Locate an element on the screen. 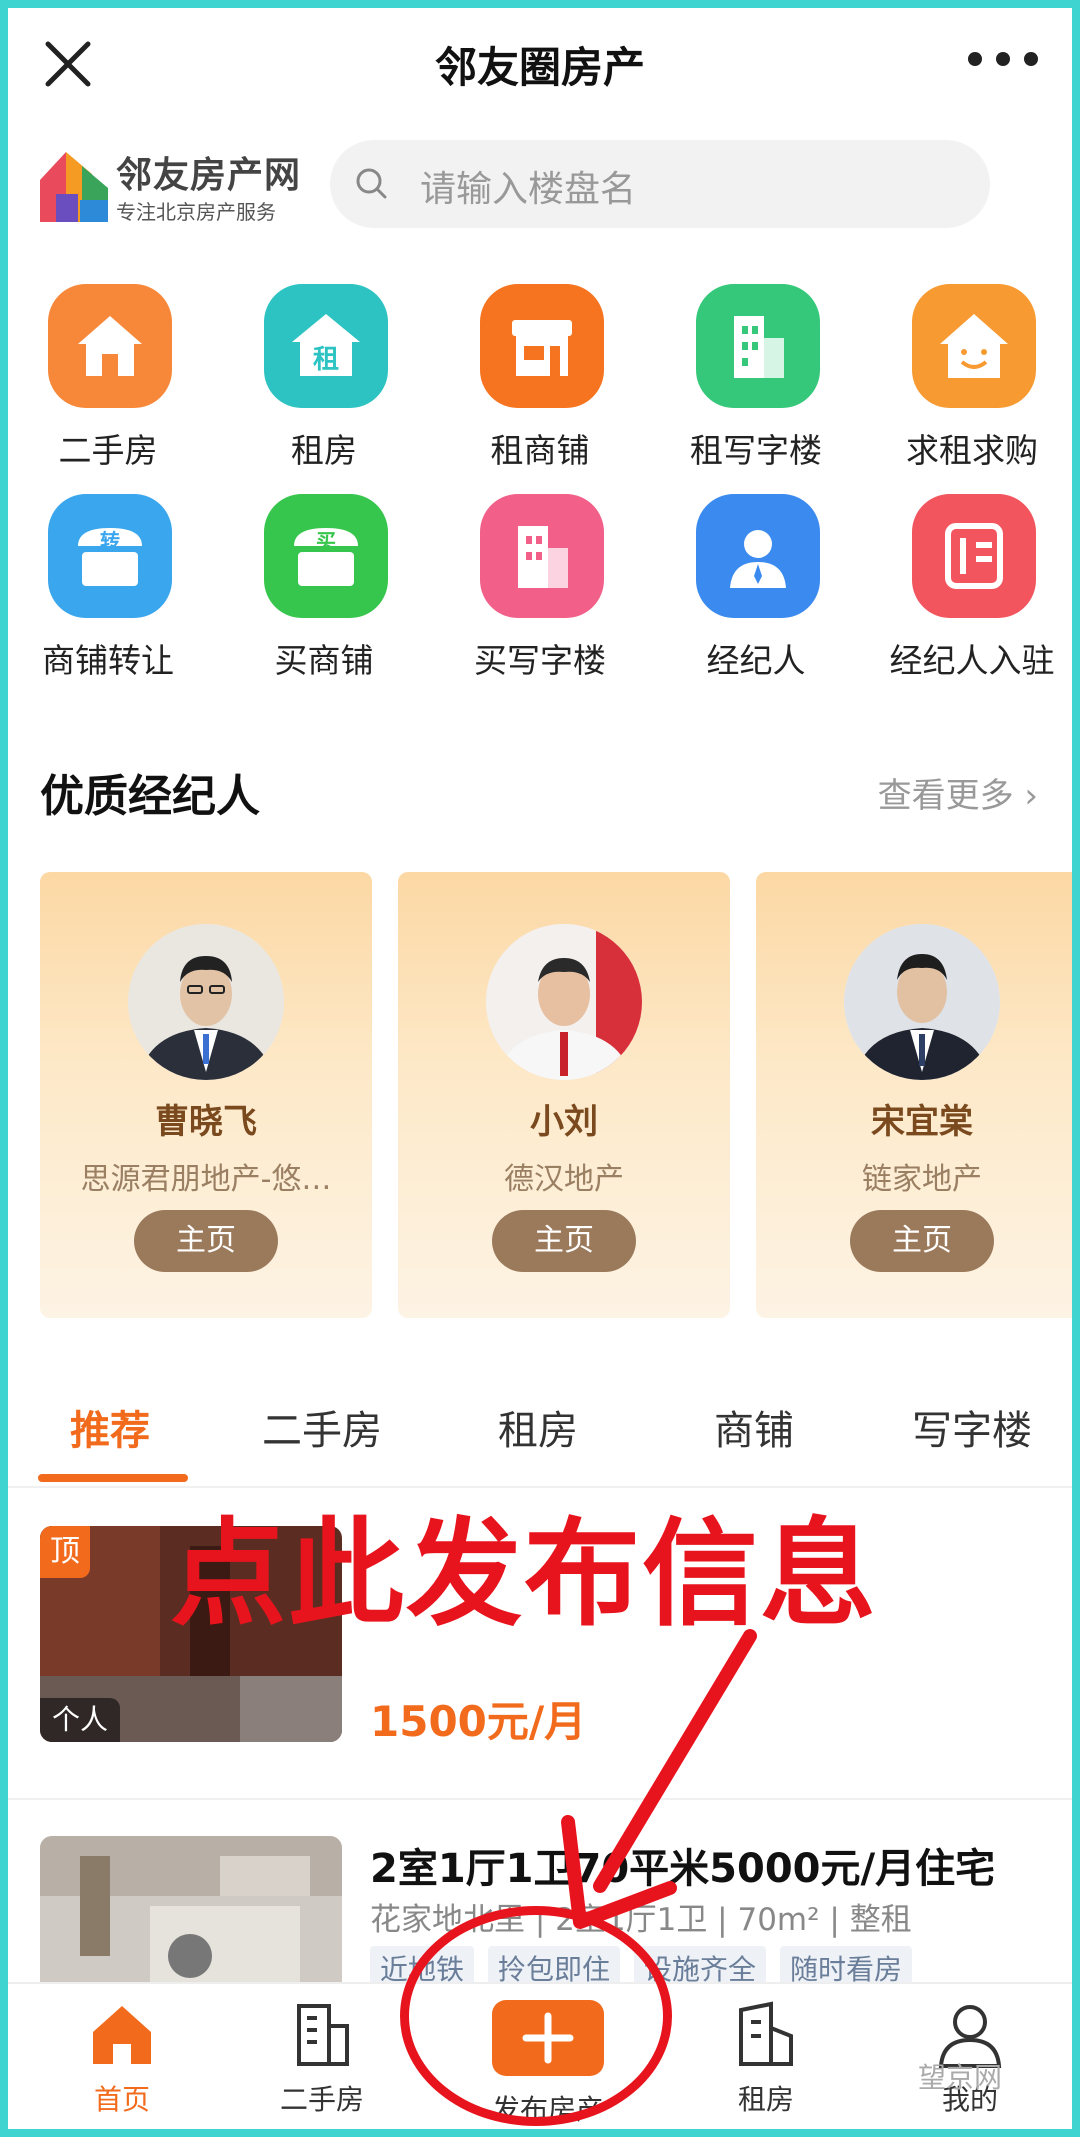 The width and height of the screenshot is (1080, 2137). category-label: 买商铺 is located at coordinates (324, 660).